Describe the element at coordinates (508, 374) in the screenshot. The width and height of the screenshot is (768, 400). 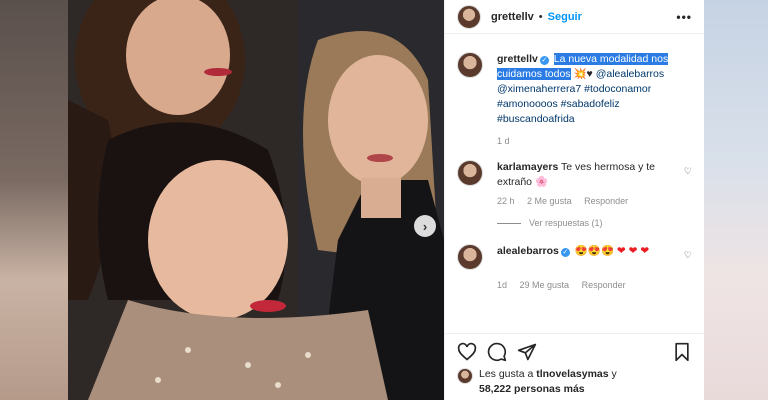
I see `likes-prefix: Les gusta a` at that location.